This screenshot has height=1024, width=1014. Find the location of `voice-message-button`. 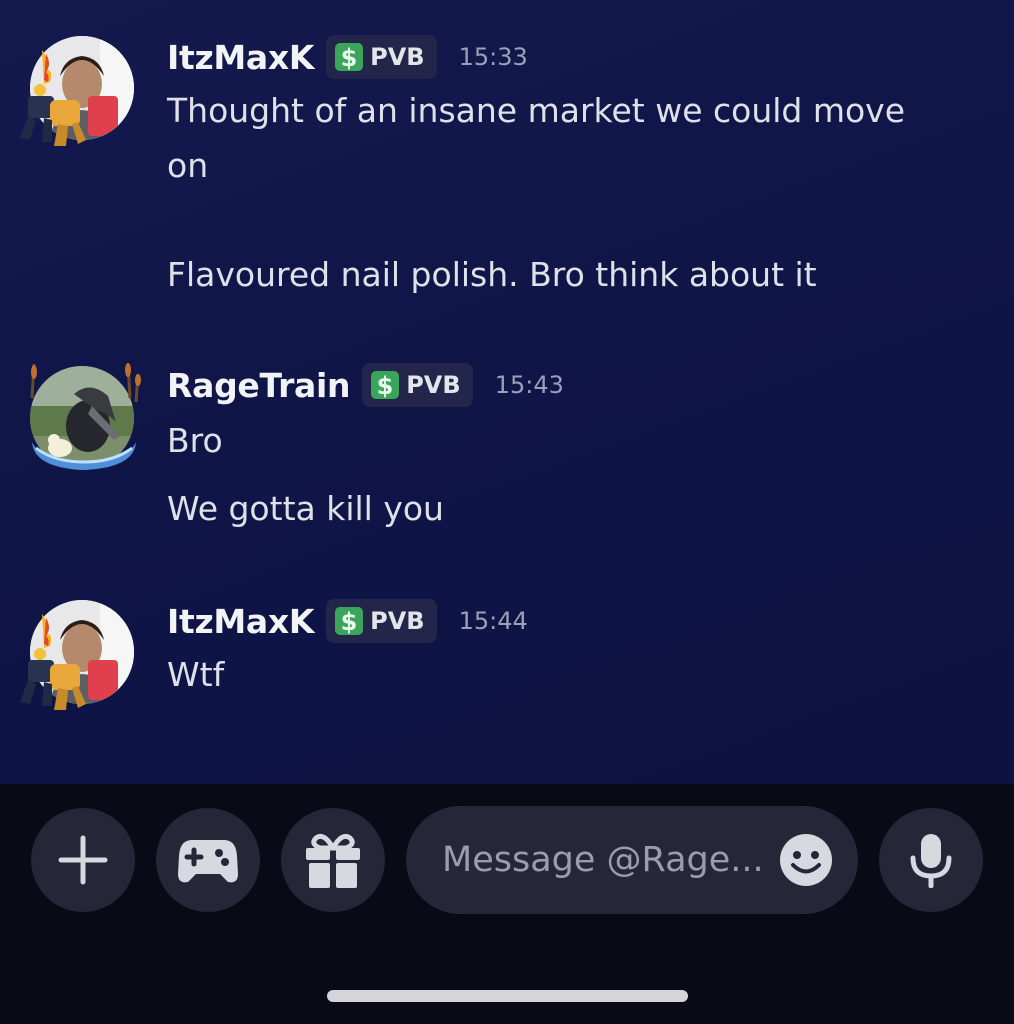

voice-message-button is located at coordinates (931, 860).